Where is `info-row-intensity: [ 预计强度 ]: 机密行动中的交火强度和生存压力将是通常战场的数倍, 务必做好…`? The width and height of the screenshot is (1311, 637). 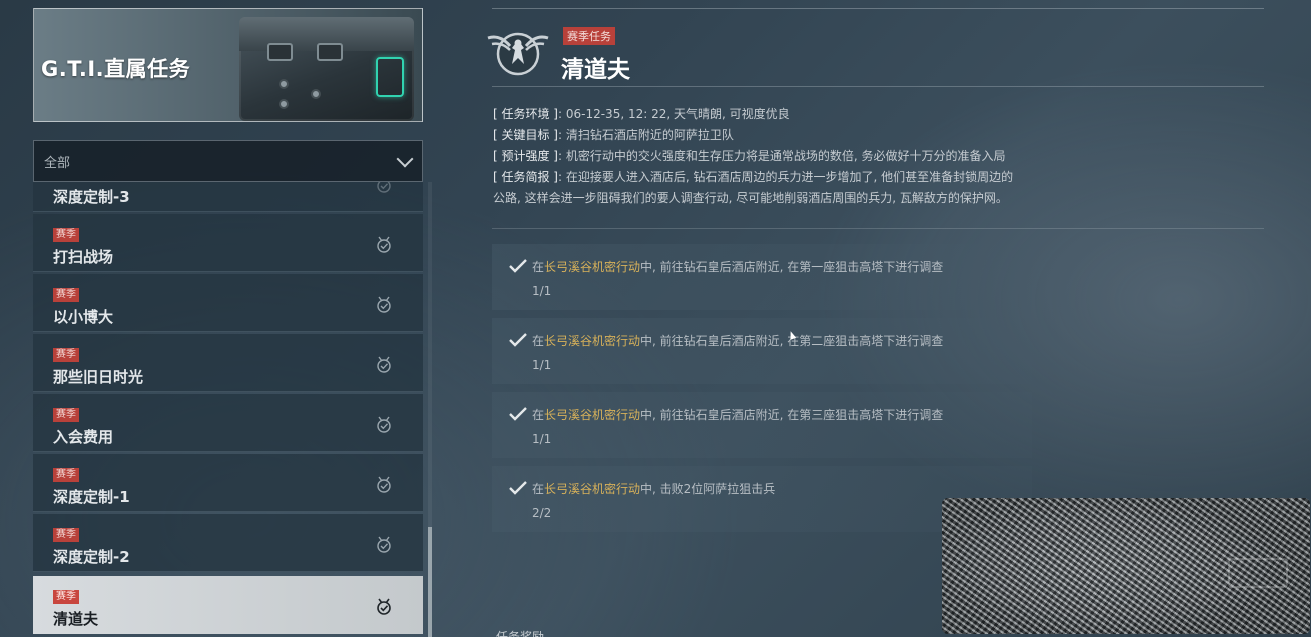
info-row-intensity: [ 预计强度 ]: 机密行动中的交火强度和生存压力将是通常战场的数倍, 务必做好… is located at coordinates (813, 156).